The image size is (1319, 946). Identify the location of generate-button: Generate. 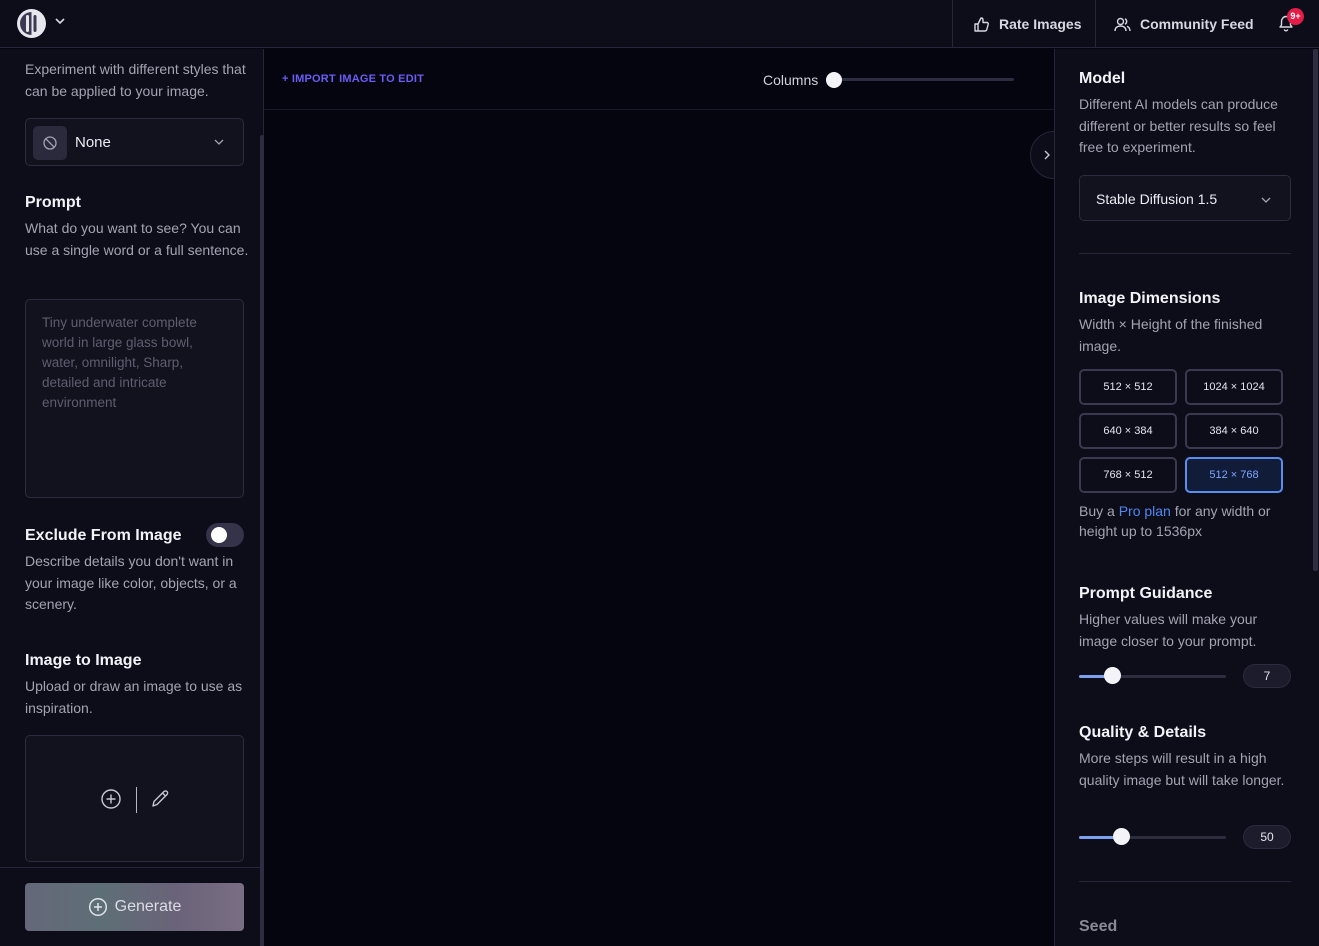
(134, 907).